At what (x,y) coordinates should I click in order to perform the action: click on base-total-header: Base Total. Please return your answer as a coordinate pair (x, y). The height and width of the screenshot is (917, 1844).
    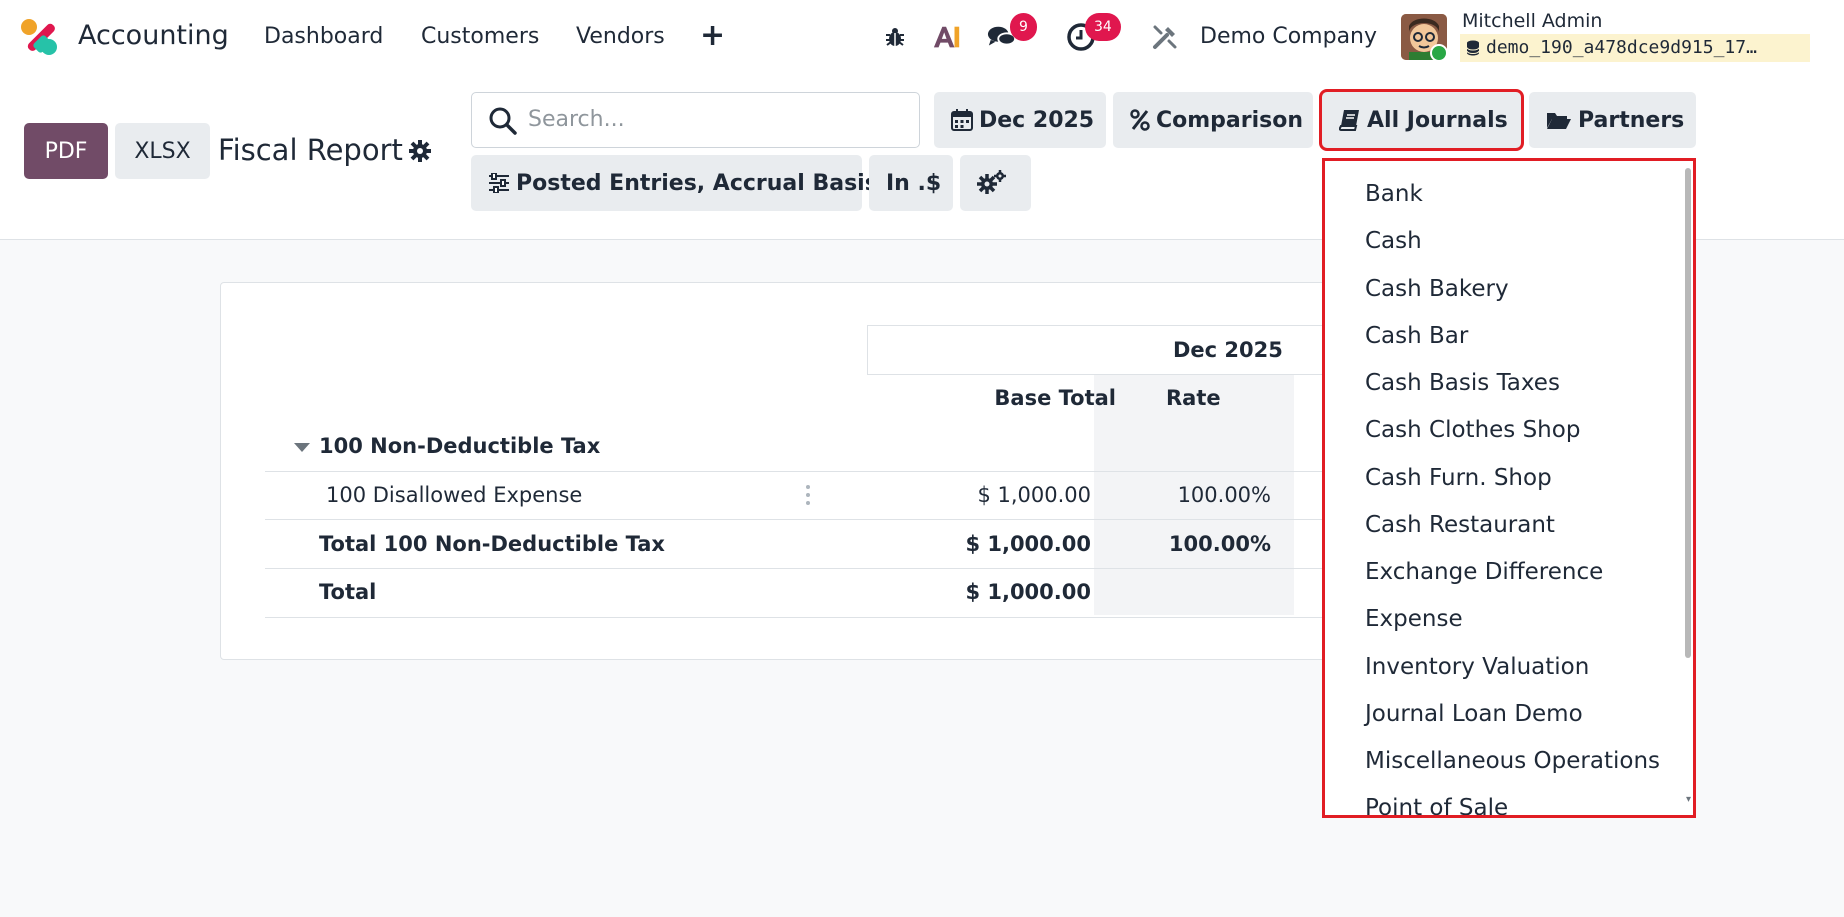
    Looking at the image, I should click on (1021, 398).